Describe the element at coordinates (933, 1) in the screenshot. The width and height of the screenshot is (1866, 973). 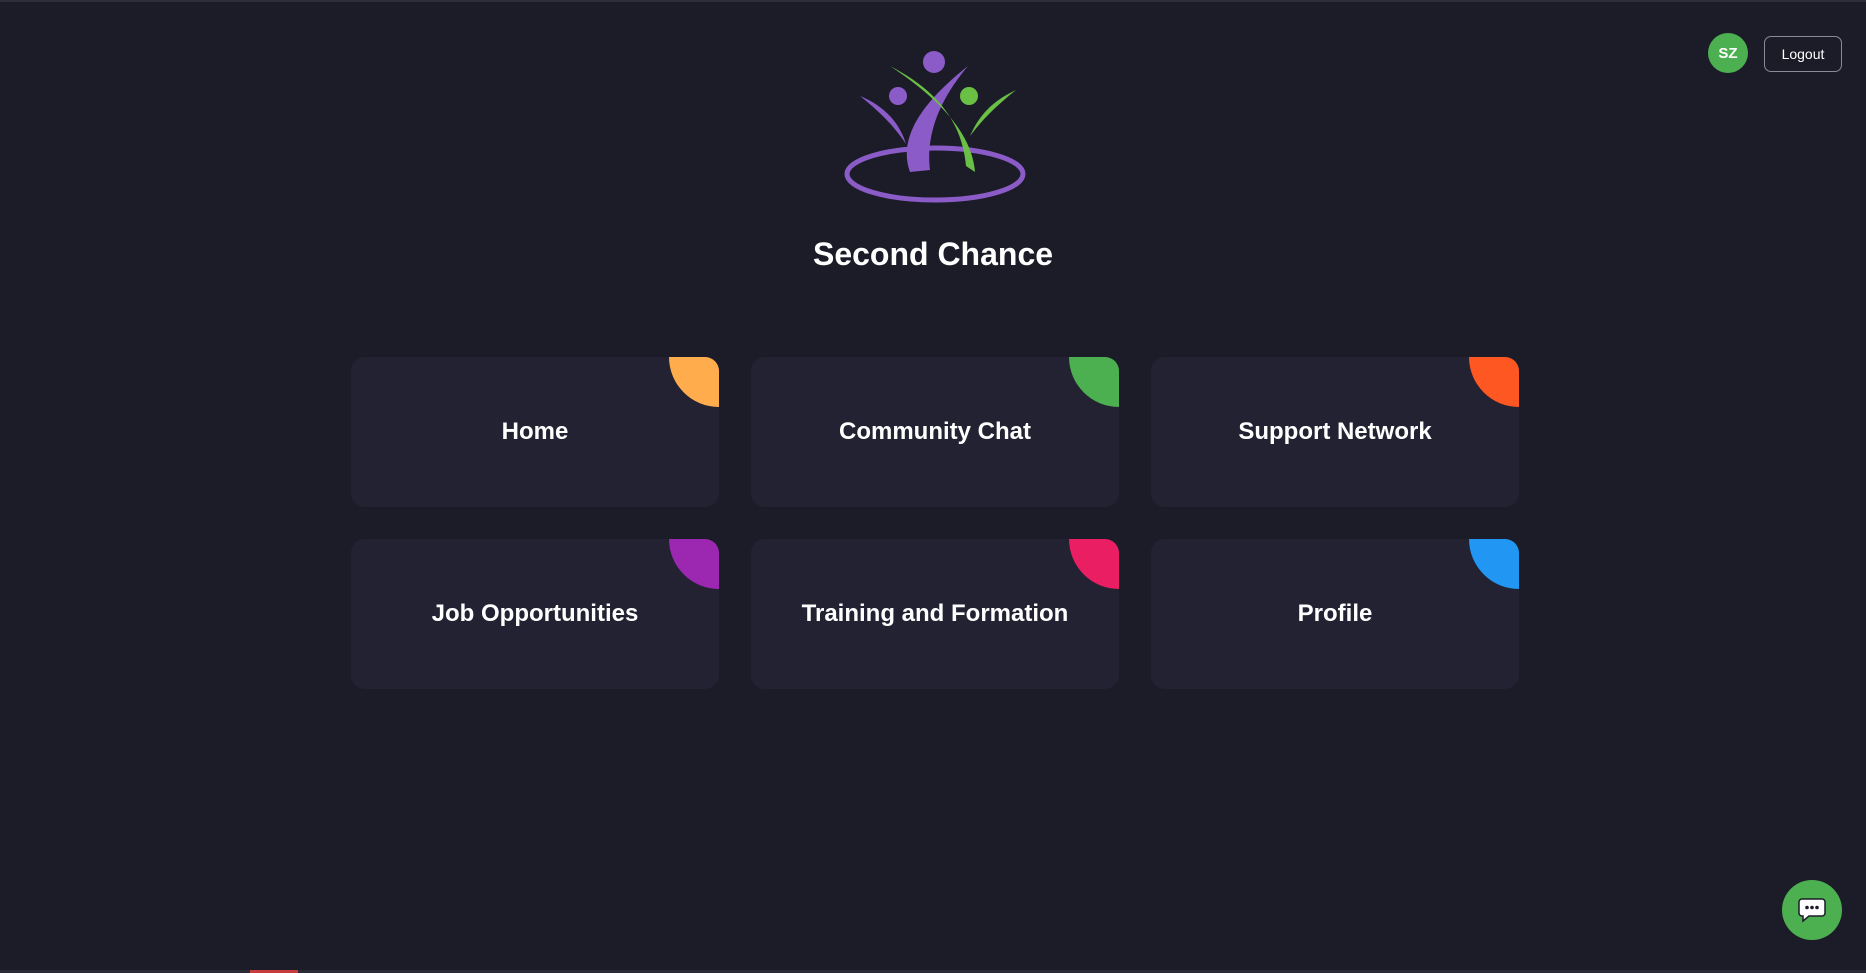
I see `top-border` at that location.